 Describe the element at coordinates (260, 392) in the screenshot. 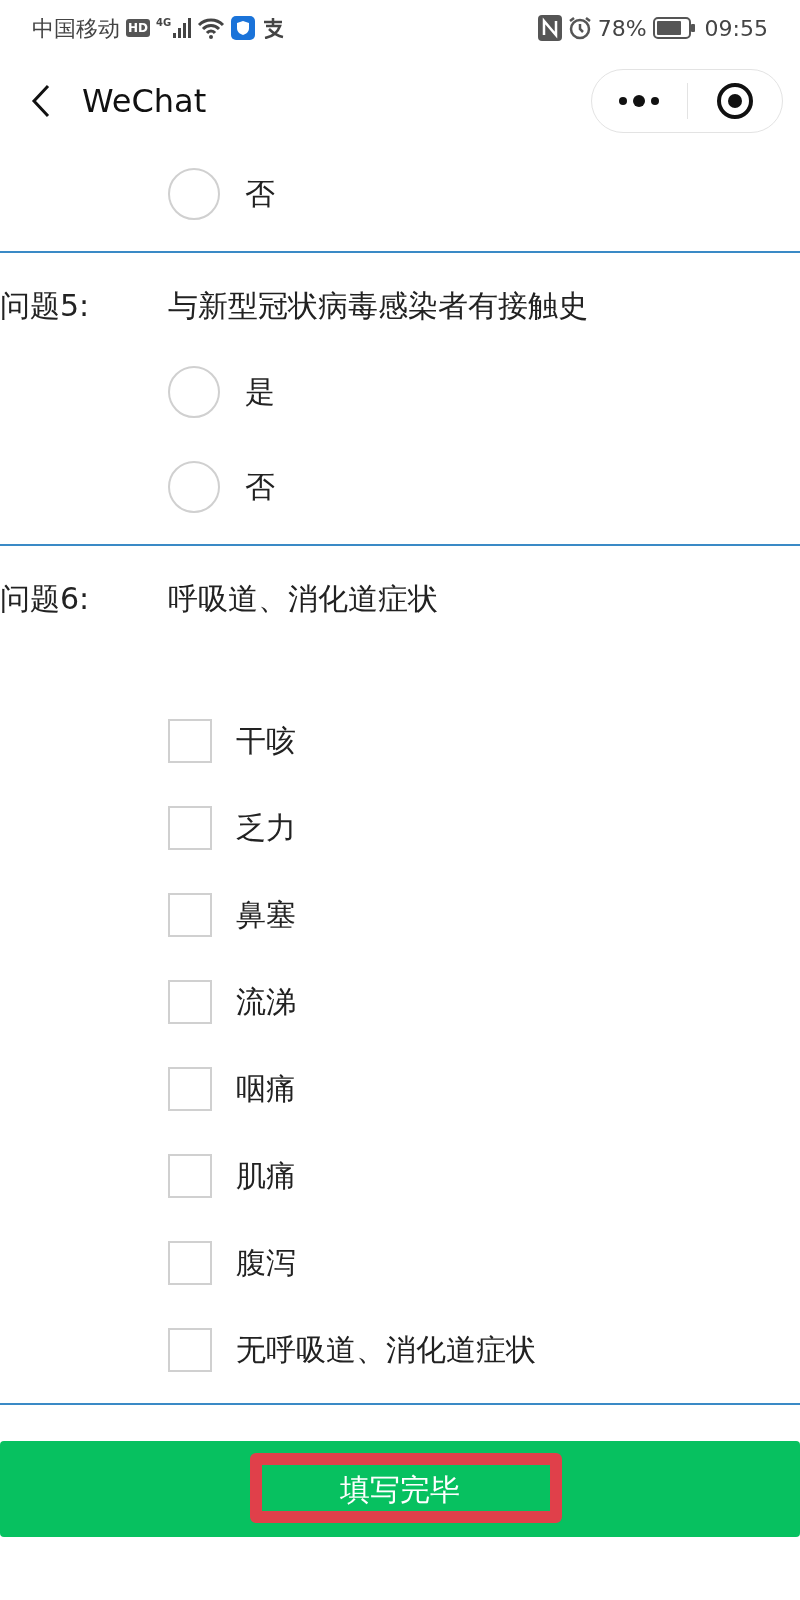

I see `option-label: 是` at that location.